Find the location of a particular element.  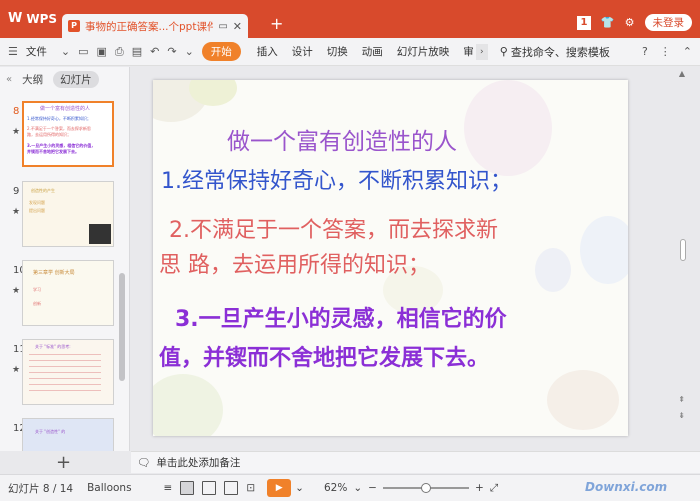

redo-icon: ↷ is located at coordinates (171, 51).